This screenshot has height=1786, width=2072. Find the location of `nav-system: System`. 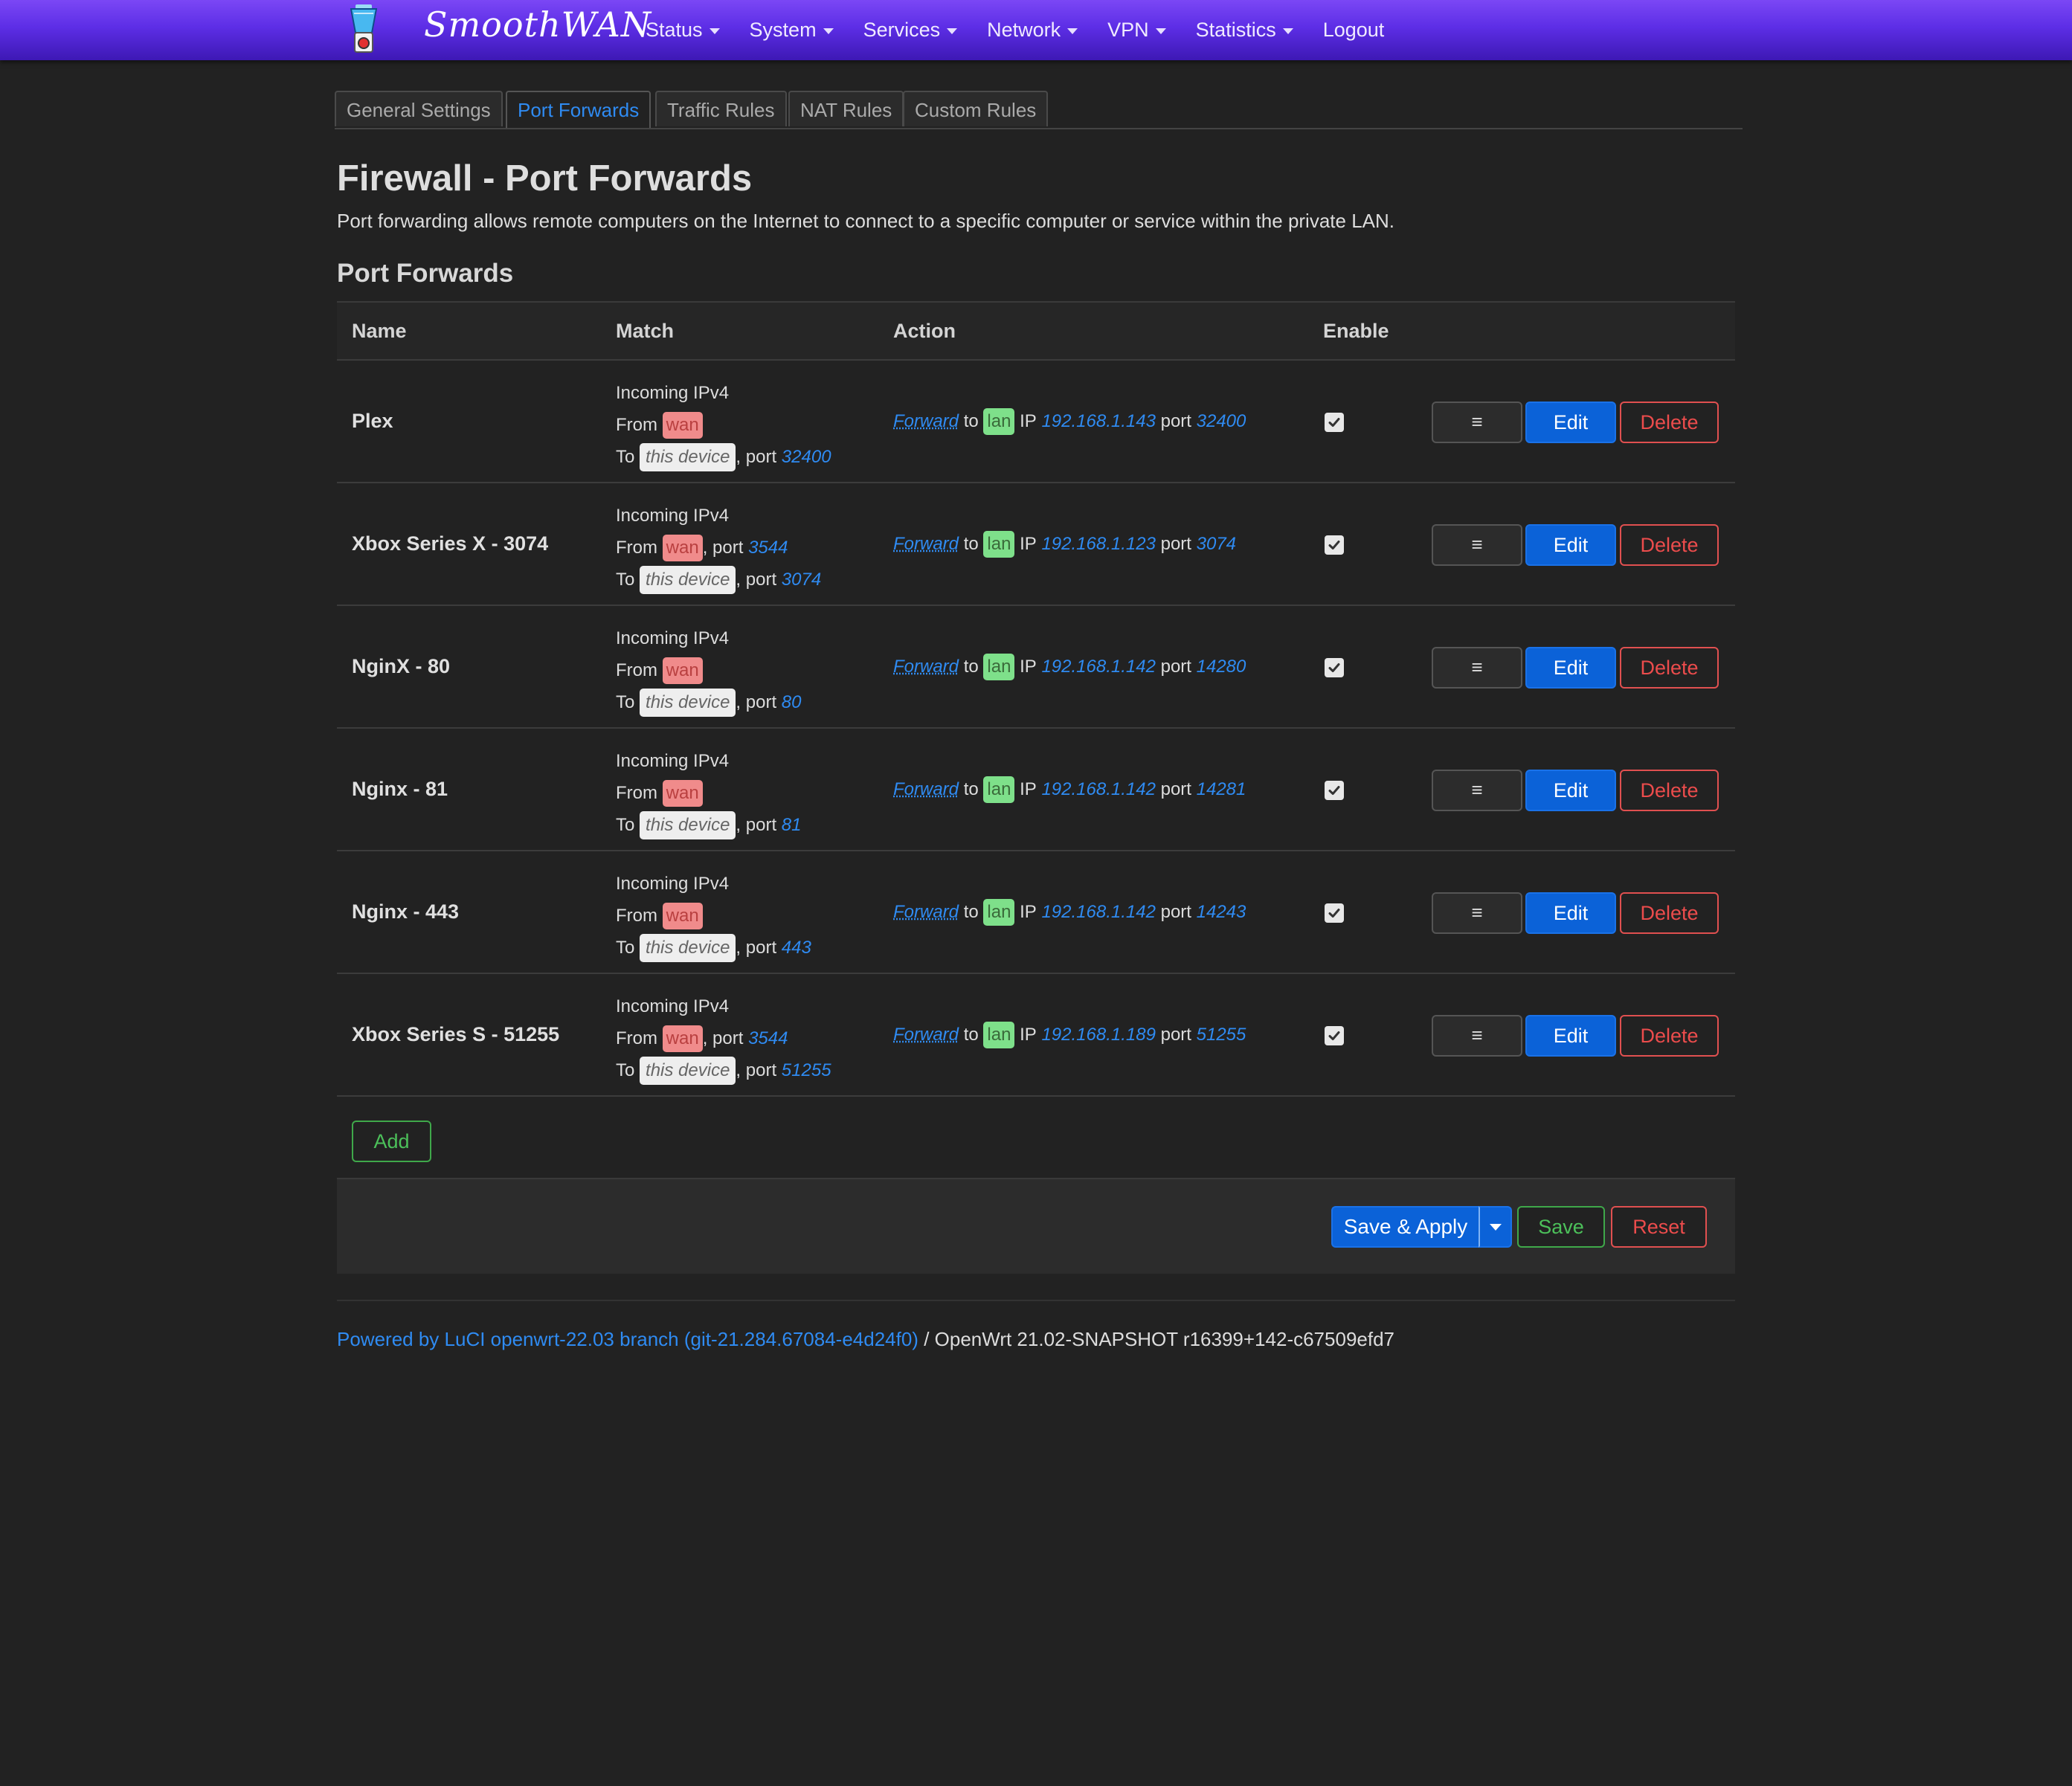

nav-system: System is located at coordinates (792, 30).